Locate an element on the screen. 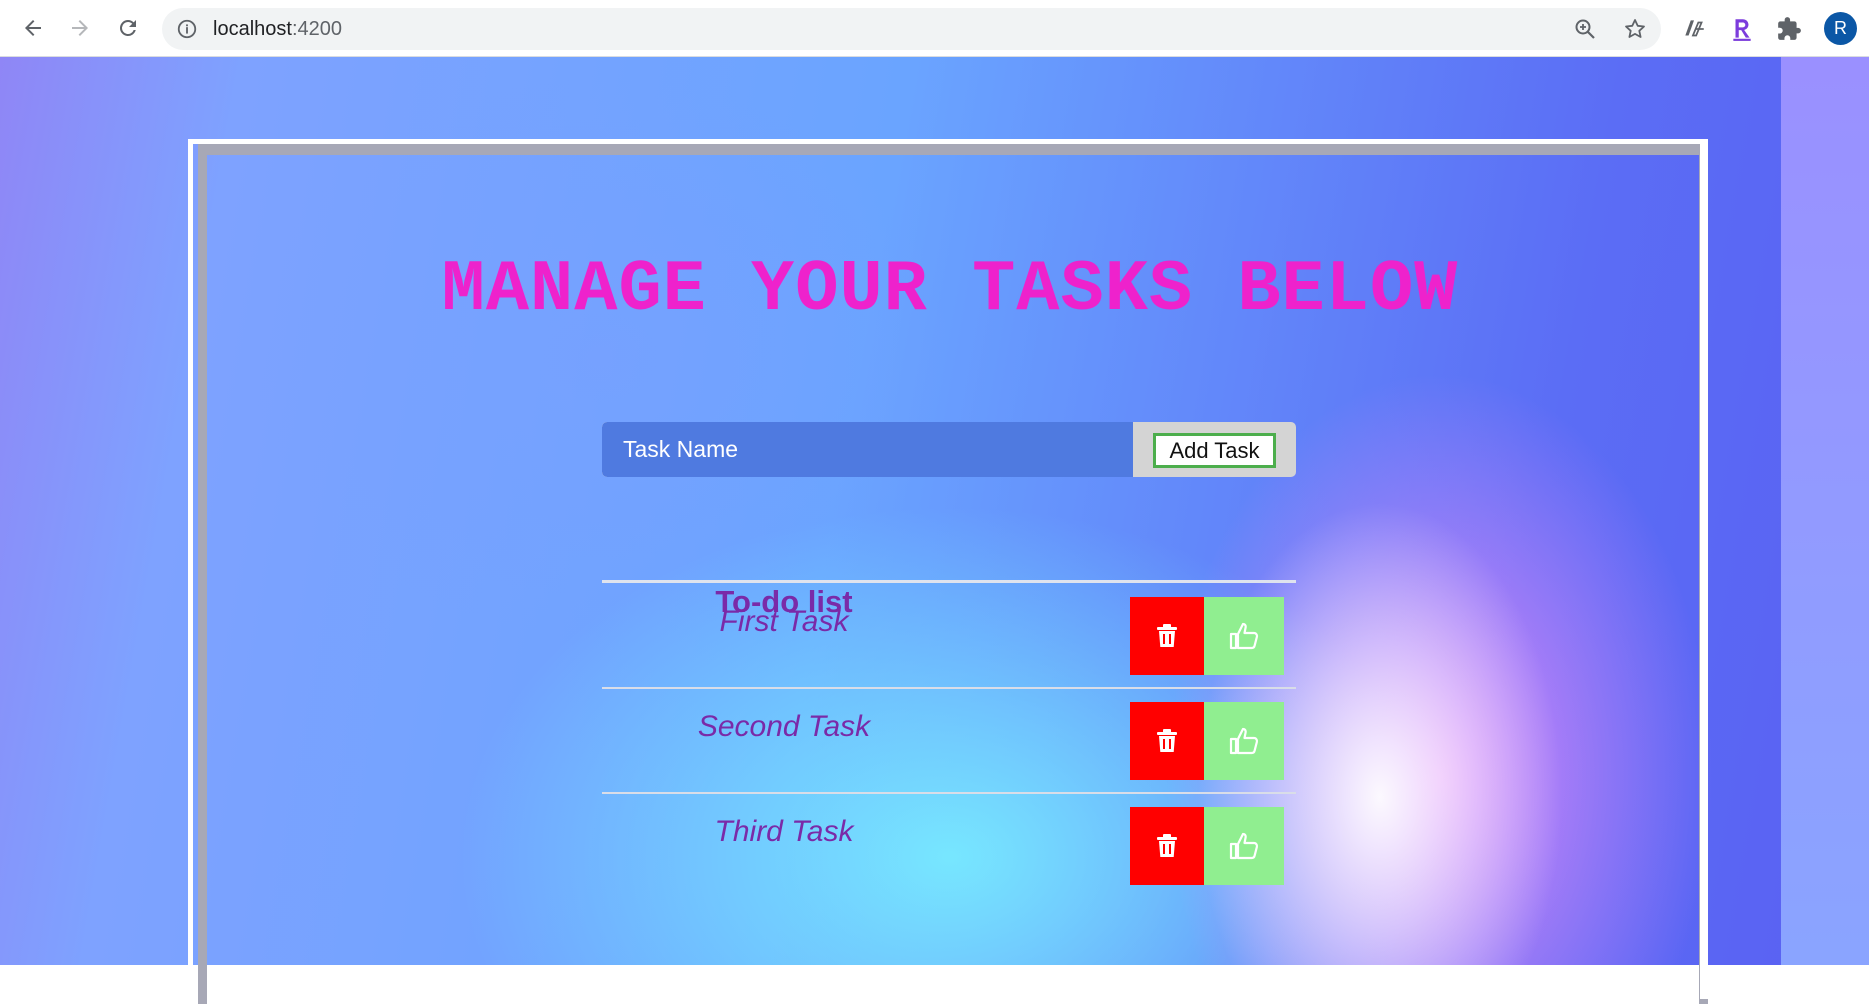 Image resolution: width=1869 pixels, height=1004 pixels. add-task-button: Add Task is located at coordinates (1214, 450).